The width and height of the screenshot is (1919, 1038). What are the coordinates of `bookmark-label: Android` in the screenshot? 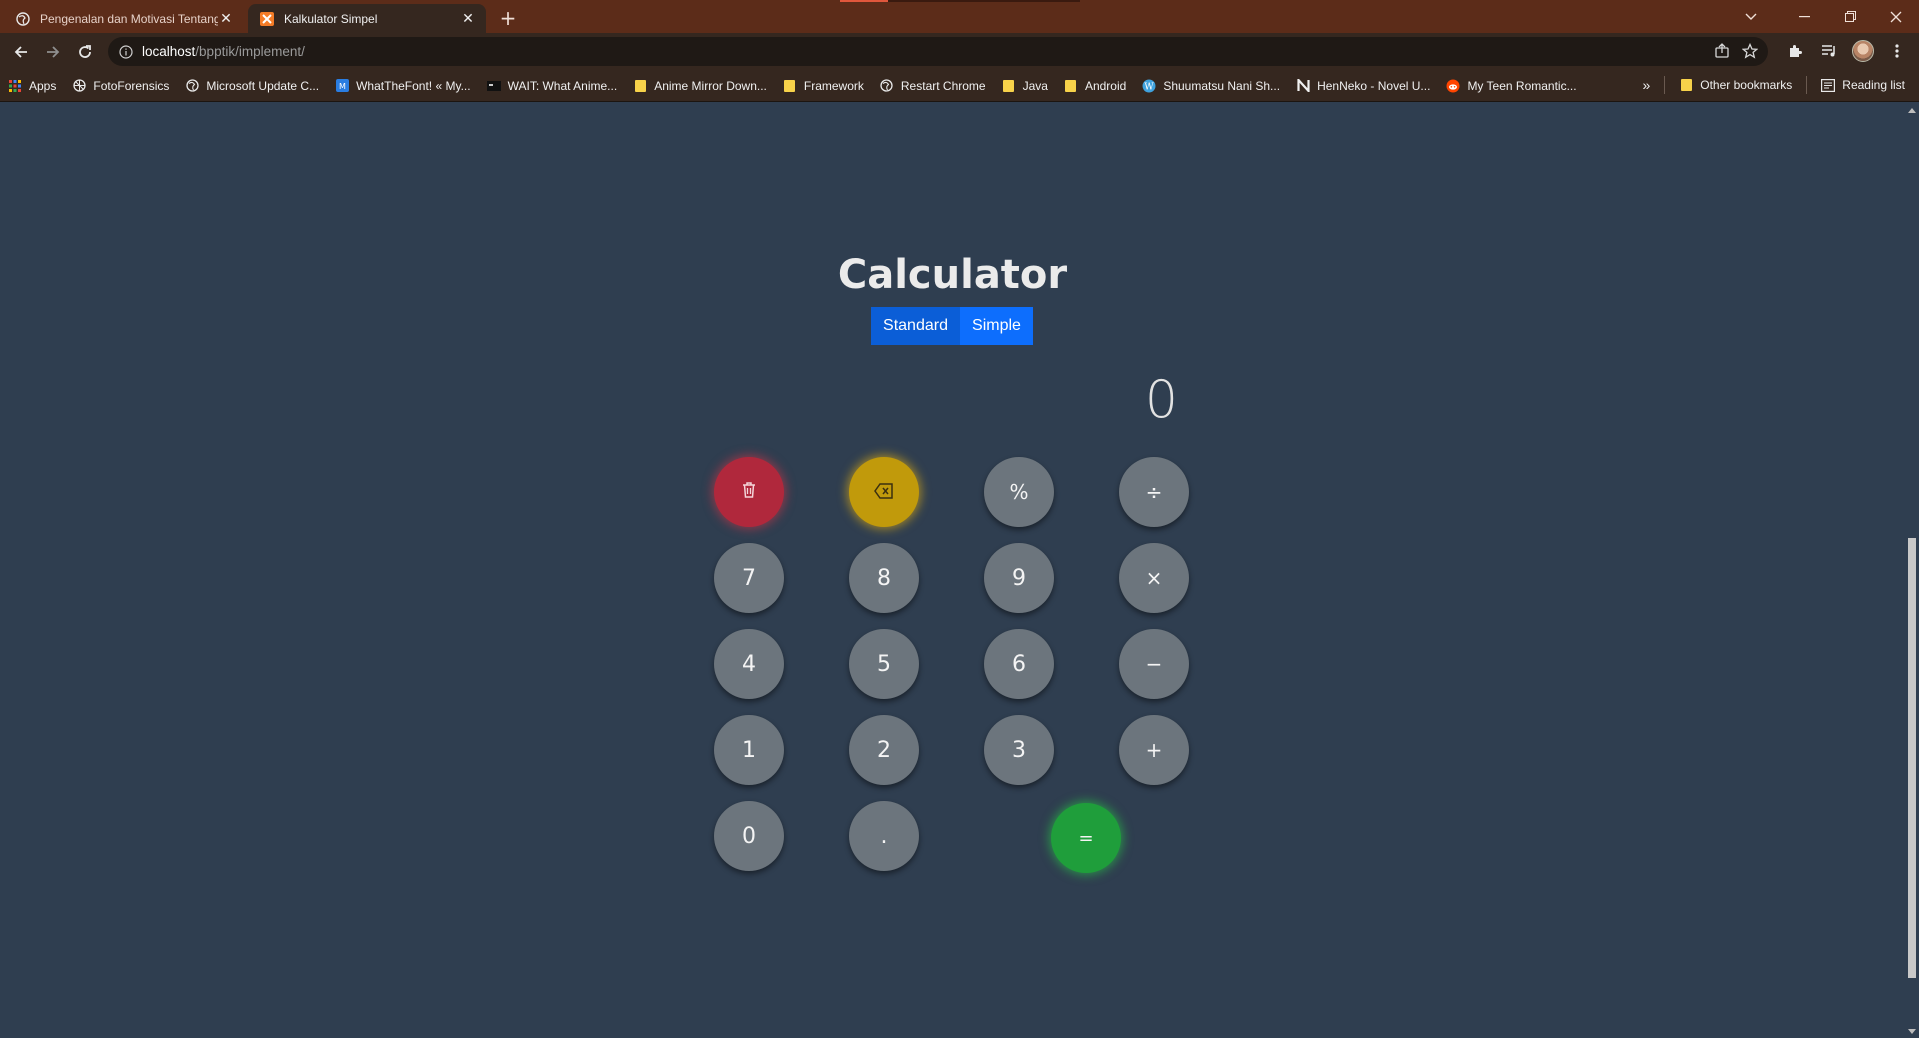 It's located at (1105, 85).